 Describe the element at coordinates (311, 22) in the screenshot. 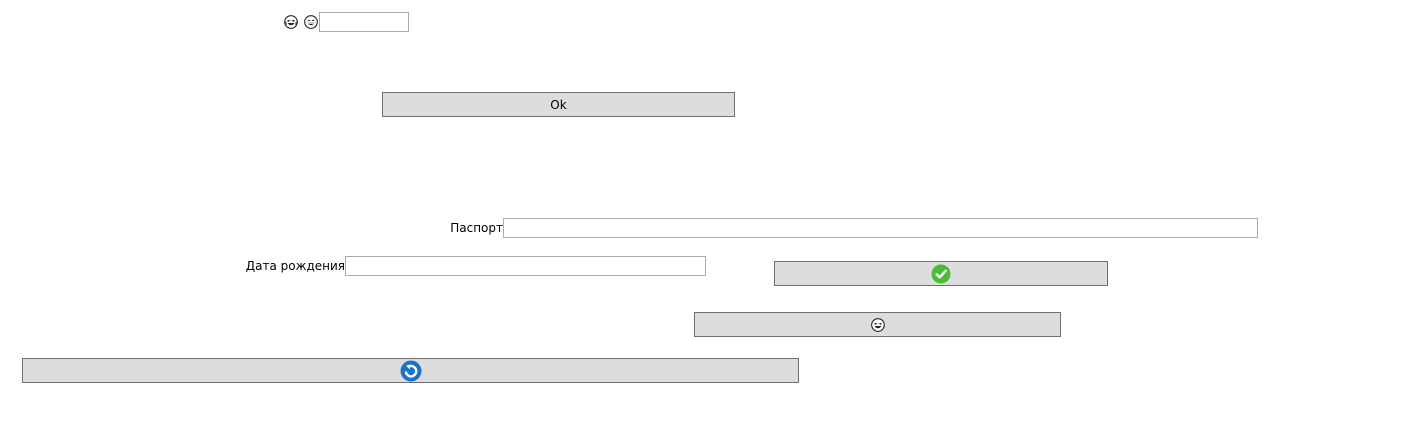

I see `grinning-face-icon` at that location.